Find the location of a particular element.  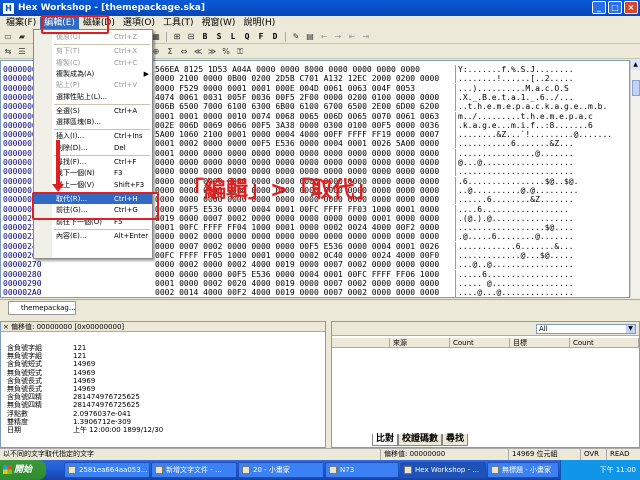

align-icon: ⇆ is located at coordinates (8, 51).